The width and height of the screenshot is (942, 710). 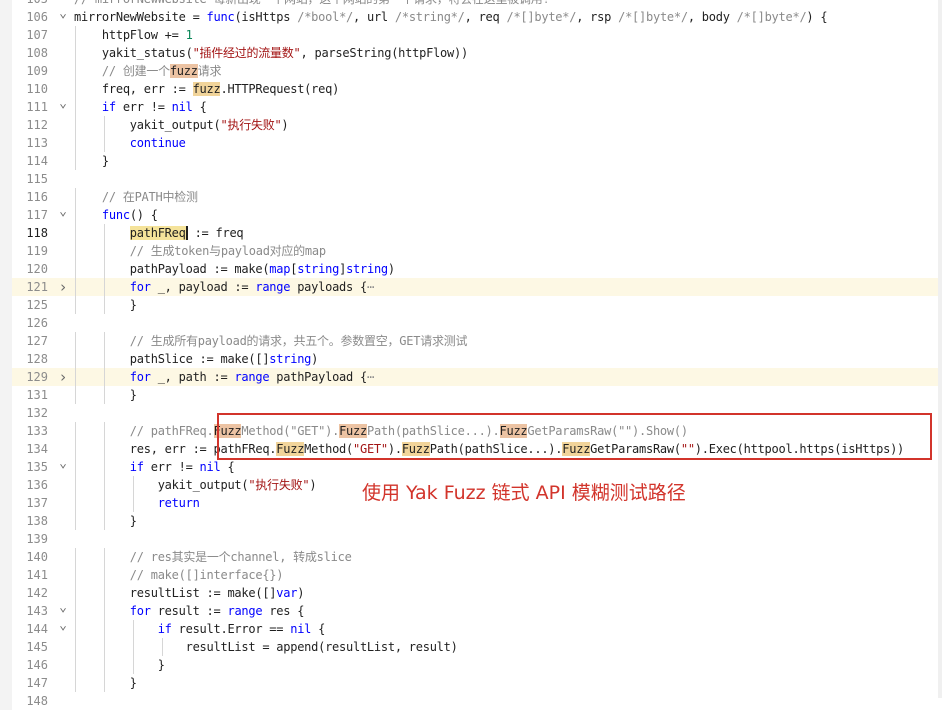 What do you see at coordinates (37, 377) in the screenshot?
I see `line-number: 129` at bounding box center [37, 377].